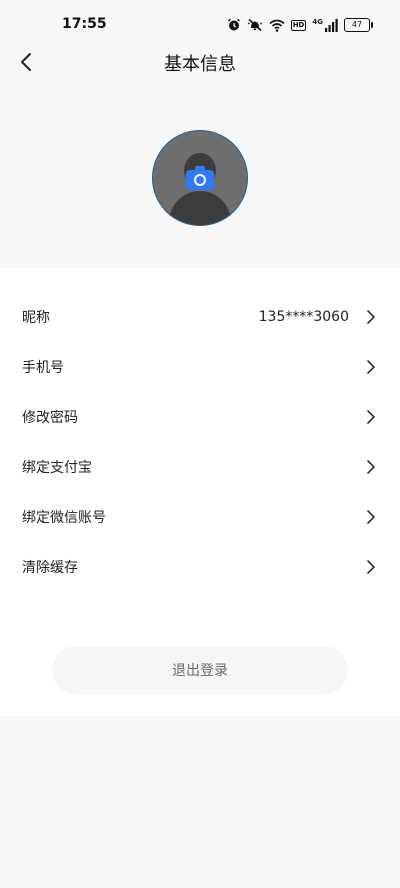 This screenshot has height=888, width=400. Describe the element at coordinates (200, 567) in the screenshot. I see `list-item-clear-cache: 清除缓存` at that location.